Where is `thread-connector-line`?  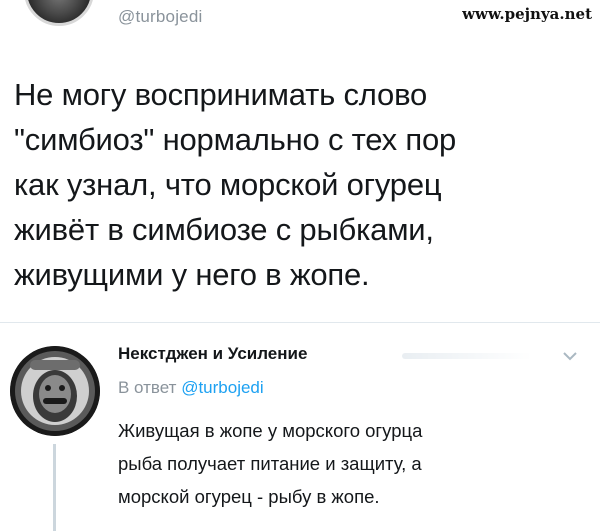 thread-connector-line is located at coordinates (54, 487).